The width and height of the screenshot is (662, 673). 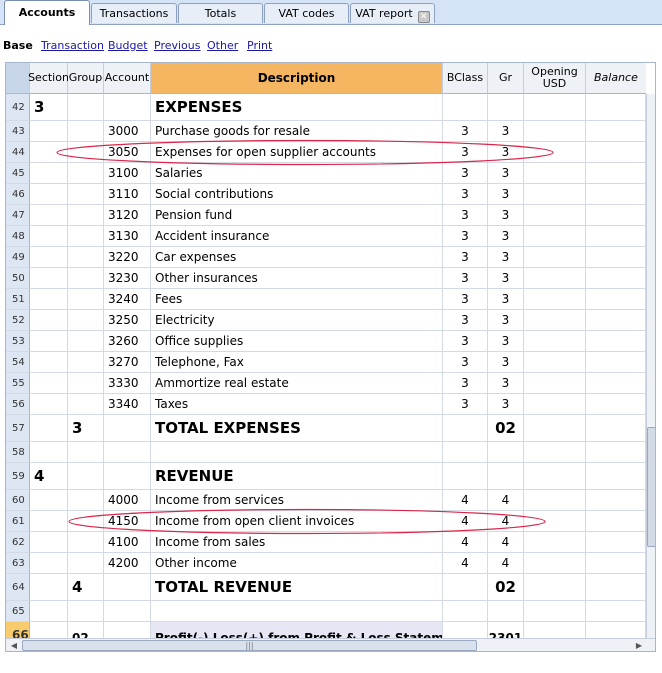 I want to click on account-cell: 3130, so click(x=127, y=236).